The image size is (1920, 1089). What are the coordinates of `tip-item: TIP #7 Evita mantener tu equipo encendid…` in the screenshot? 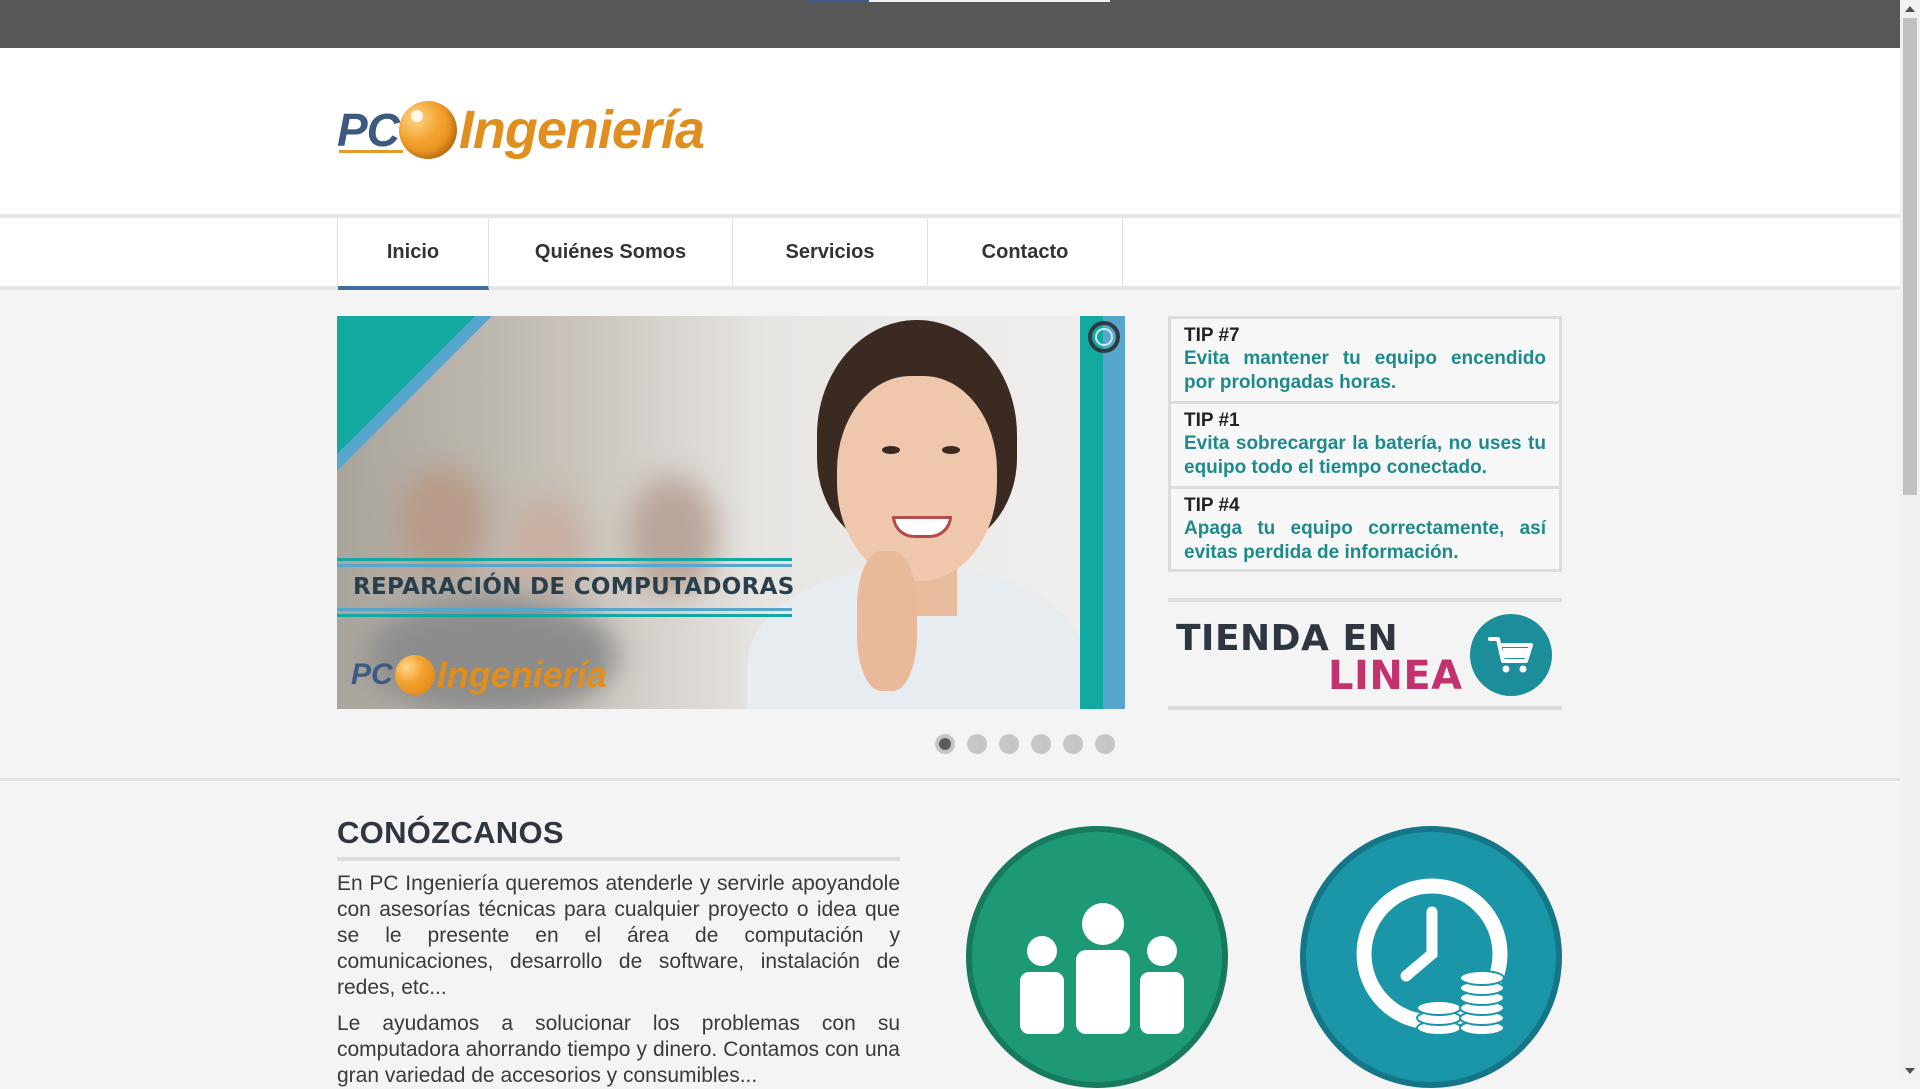 It's located at (1365, 361).